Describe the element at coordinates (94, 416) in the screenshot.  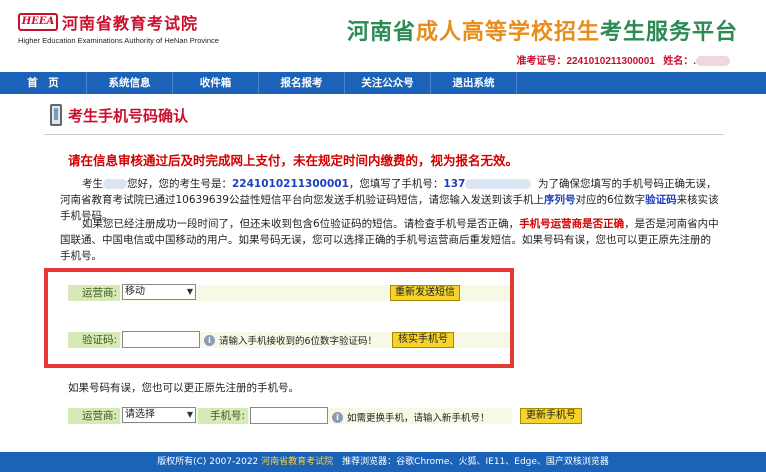
I see `carrier-label-2: 运营商:` at that location.